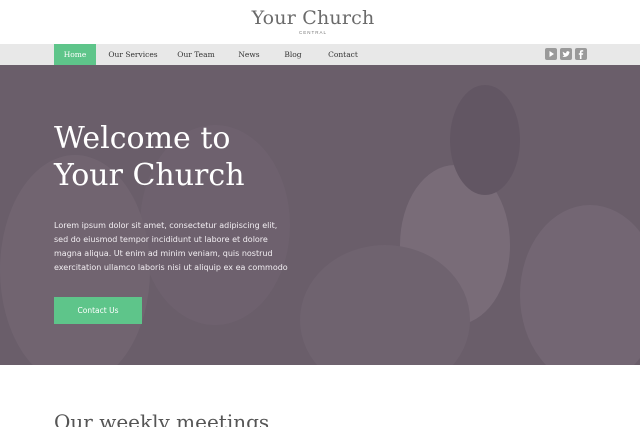 This screenshot has width=640, height=427. I want to click on site-logo-subtitle: CENTRAL, so click(312, 32).